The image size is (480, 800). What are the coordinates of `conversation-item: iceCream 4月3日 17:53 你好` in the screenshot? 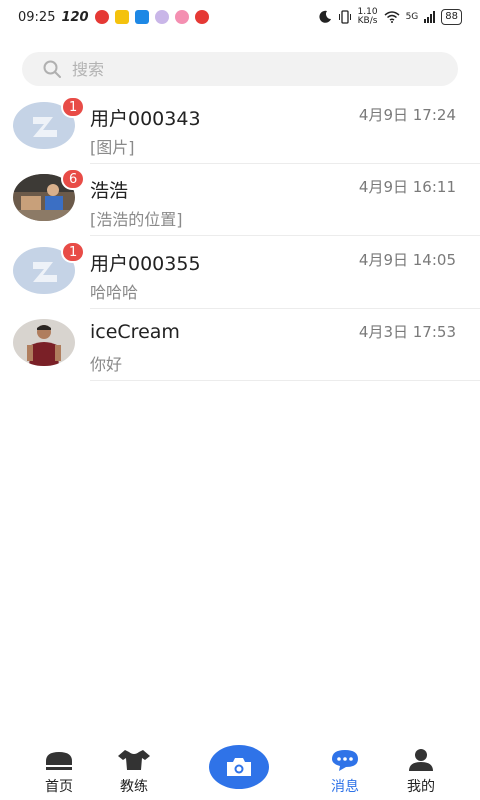 It's located at (240, 345).